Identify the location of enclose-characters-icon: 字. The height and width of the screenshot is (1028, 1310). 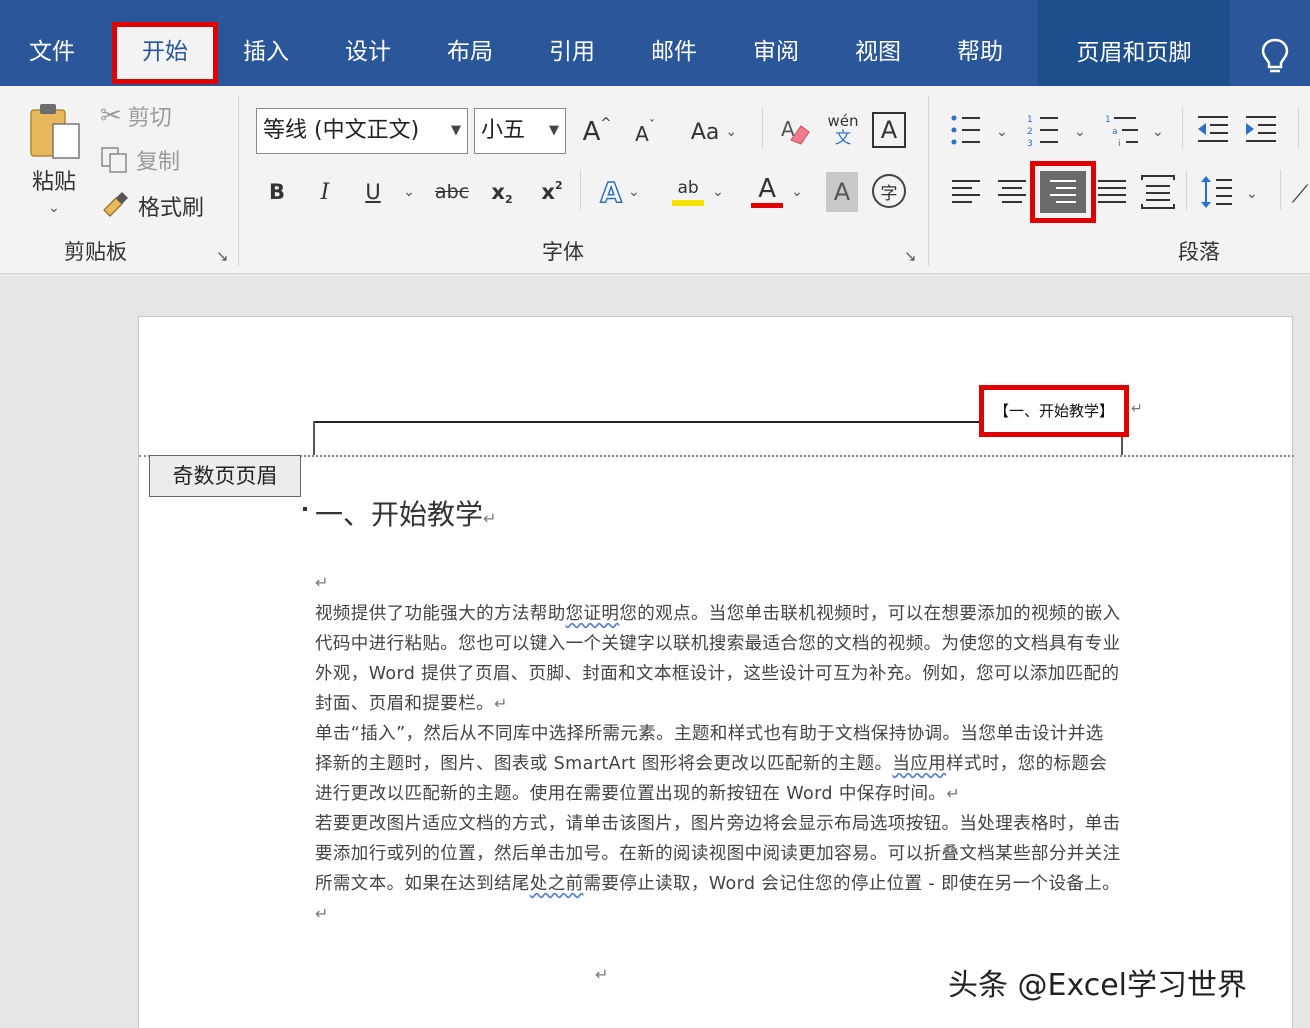
(889, 193).